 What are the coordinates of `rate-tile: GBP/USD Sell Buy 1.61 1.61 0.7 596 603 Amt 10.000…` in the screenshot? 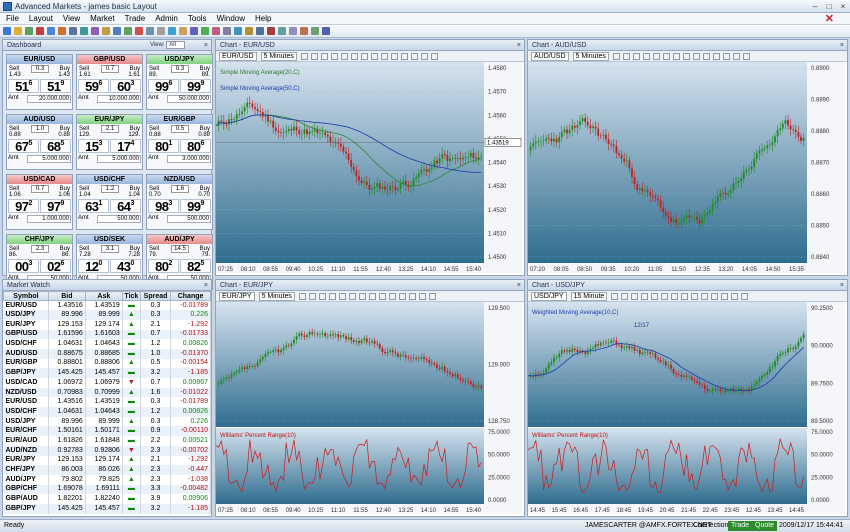 It's located at (109, 82).